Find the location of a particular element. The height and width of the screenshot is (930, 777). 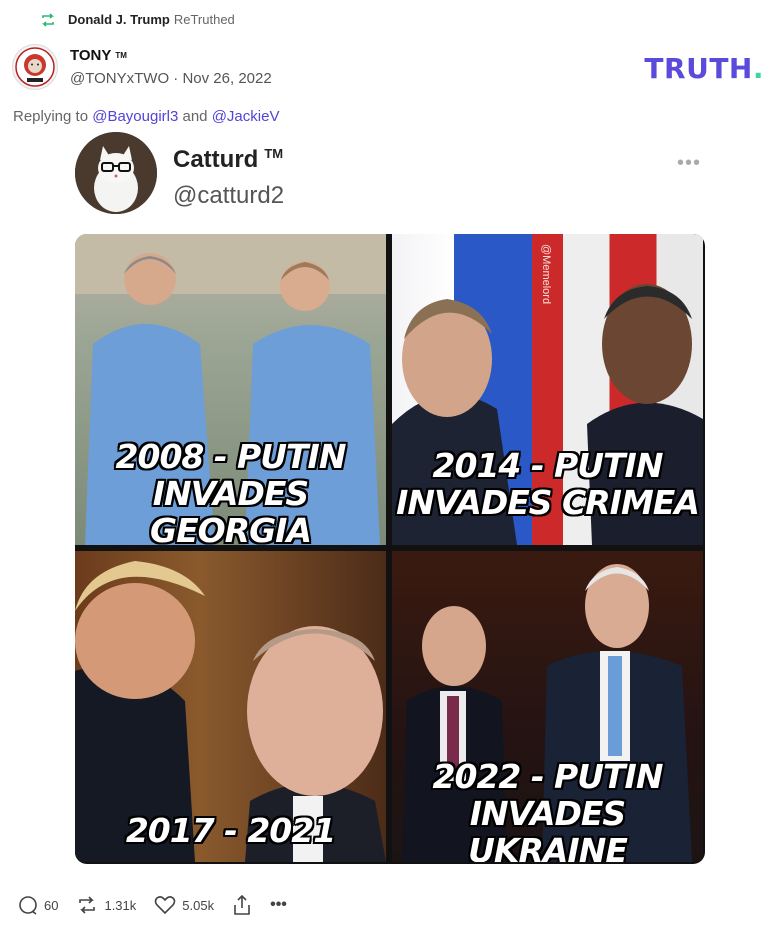

embed-display-name: Catturd TM is located at coordinates (228, 160).